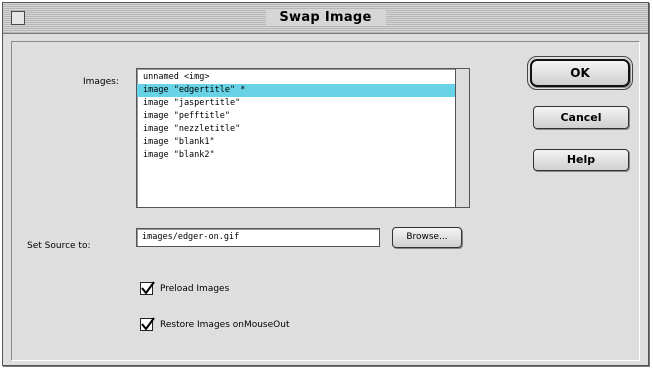 The image size is (653, 370). I want to click on list-item: image "pefftitle", so click(296, 116).